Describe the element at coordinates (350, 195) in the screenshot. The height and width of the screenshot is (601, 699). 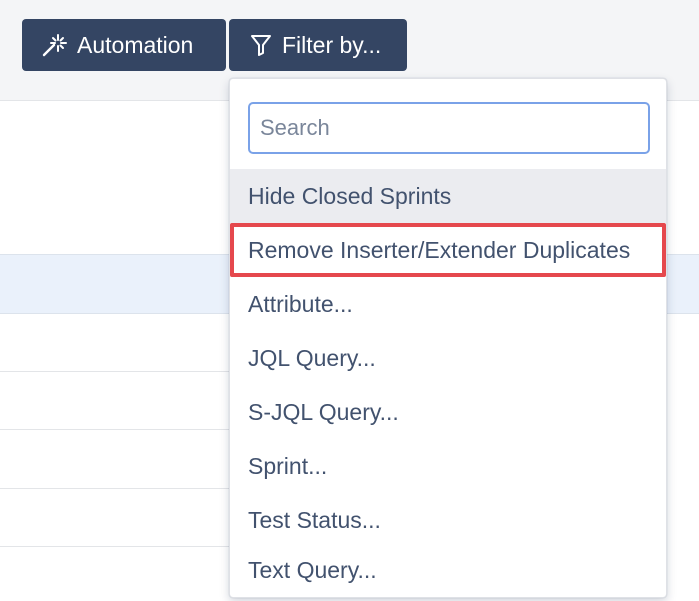
I see `menu-item-label: Hide Closed Sprints` at that location.